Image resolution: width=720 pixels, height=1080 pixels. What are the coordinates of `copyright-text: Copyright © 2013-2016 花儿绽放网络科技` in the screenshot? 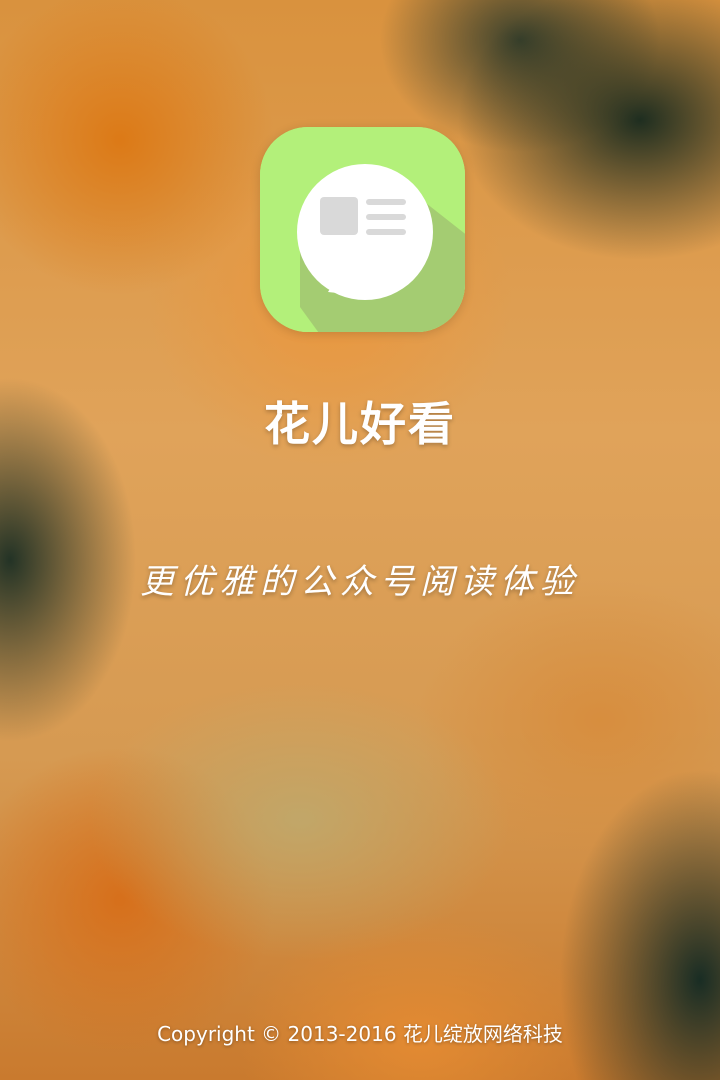 It's located at (360, 1034).